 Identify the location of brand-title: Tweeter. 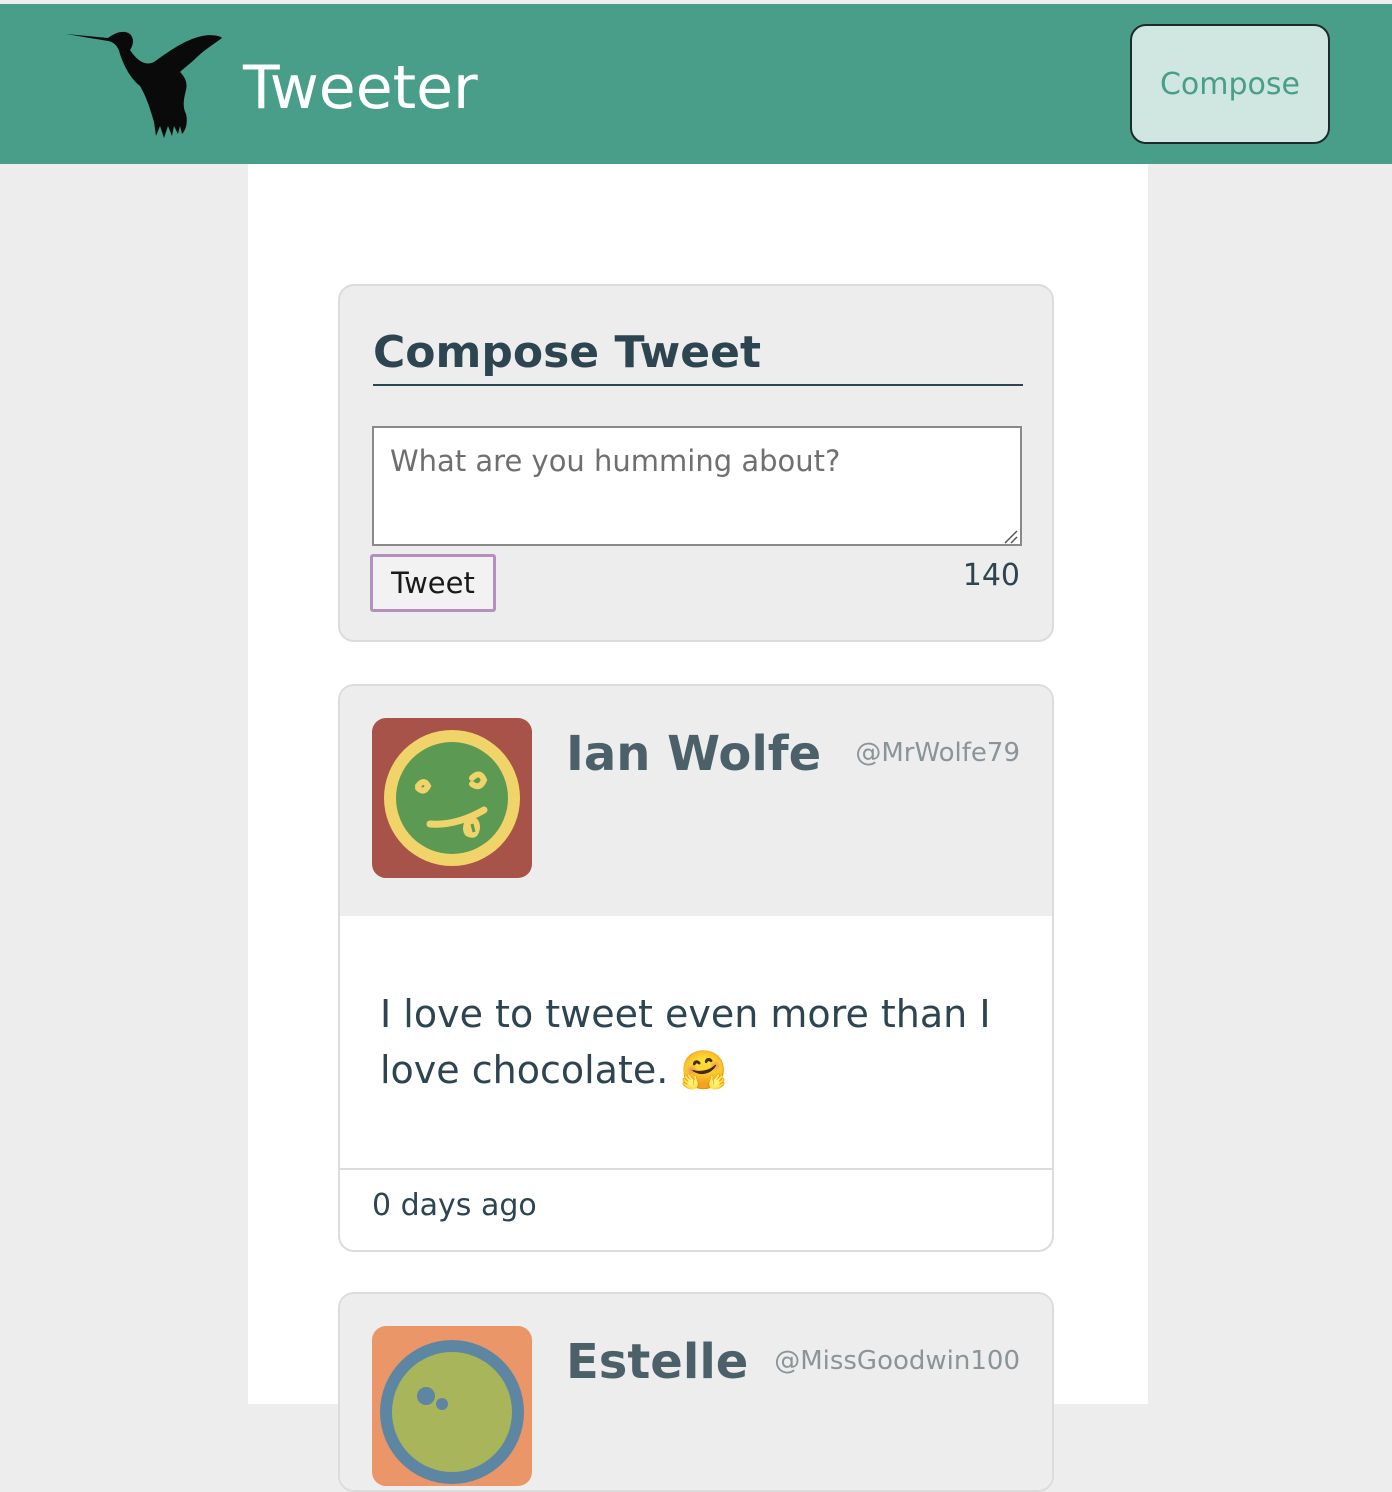
(360, 88).